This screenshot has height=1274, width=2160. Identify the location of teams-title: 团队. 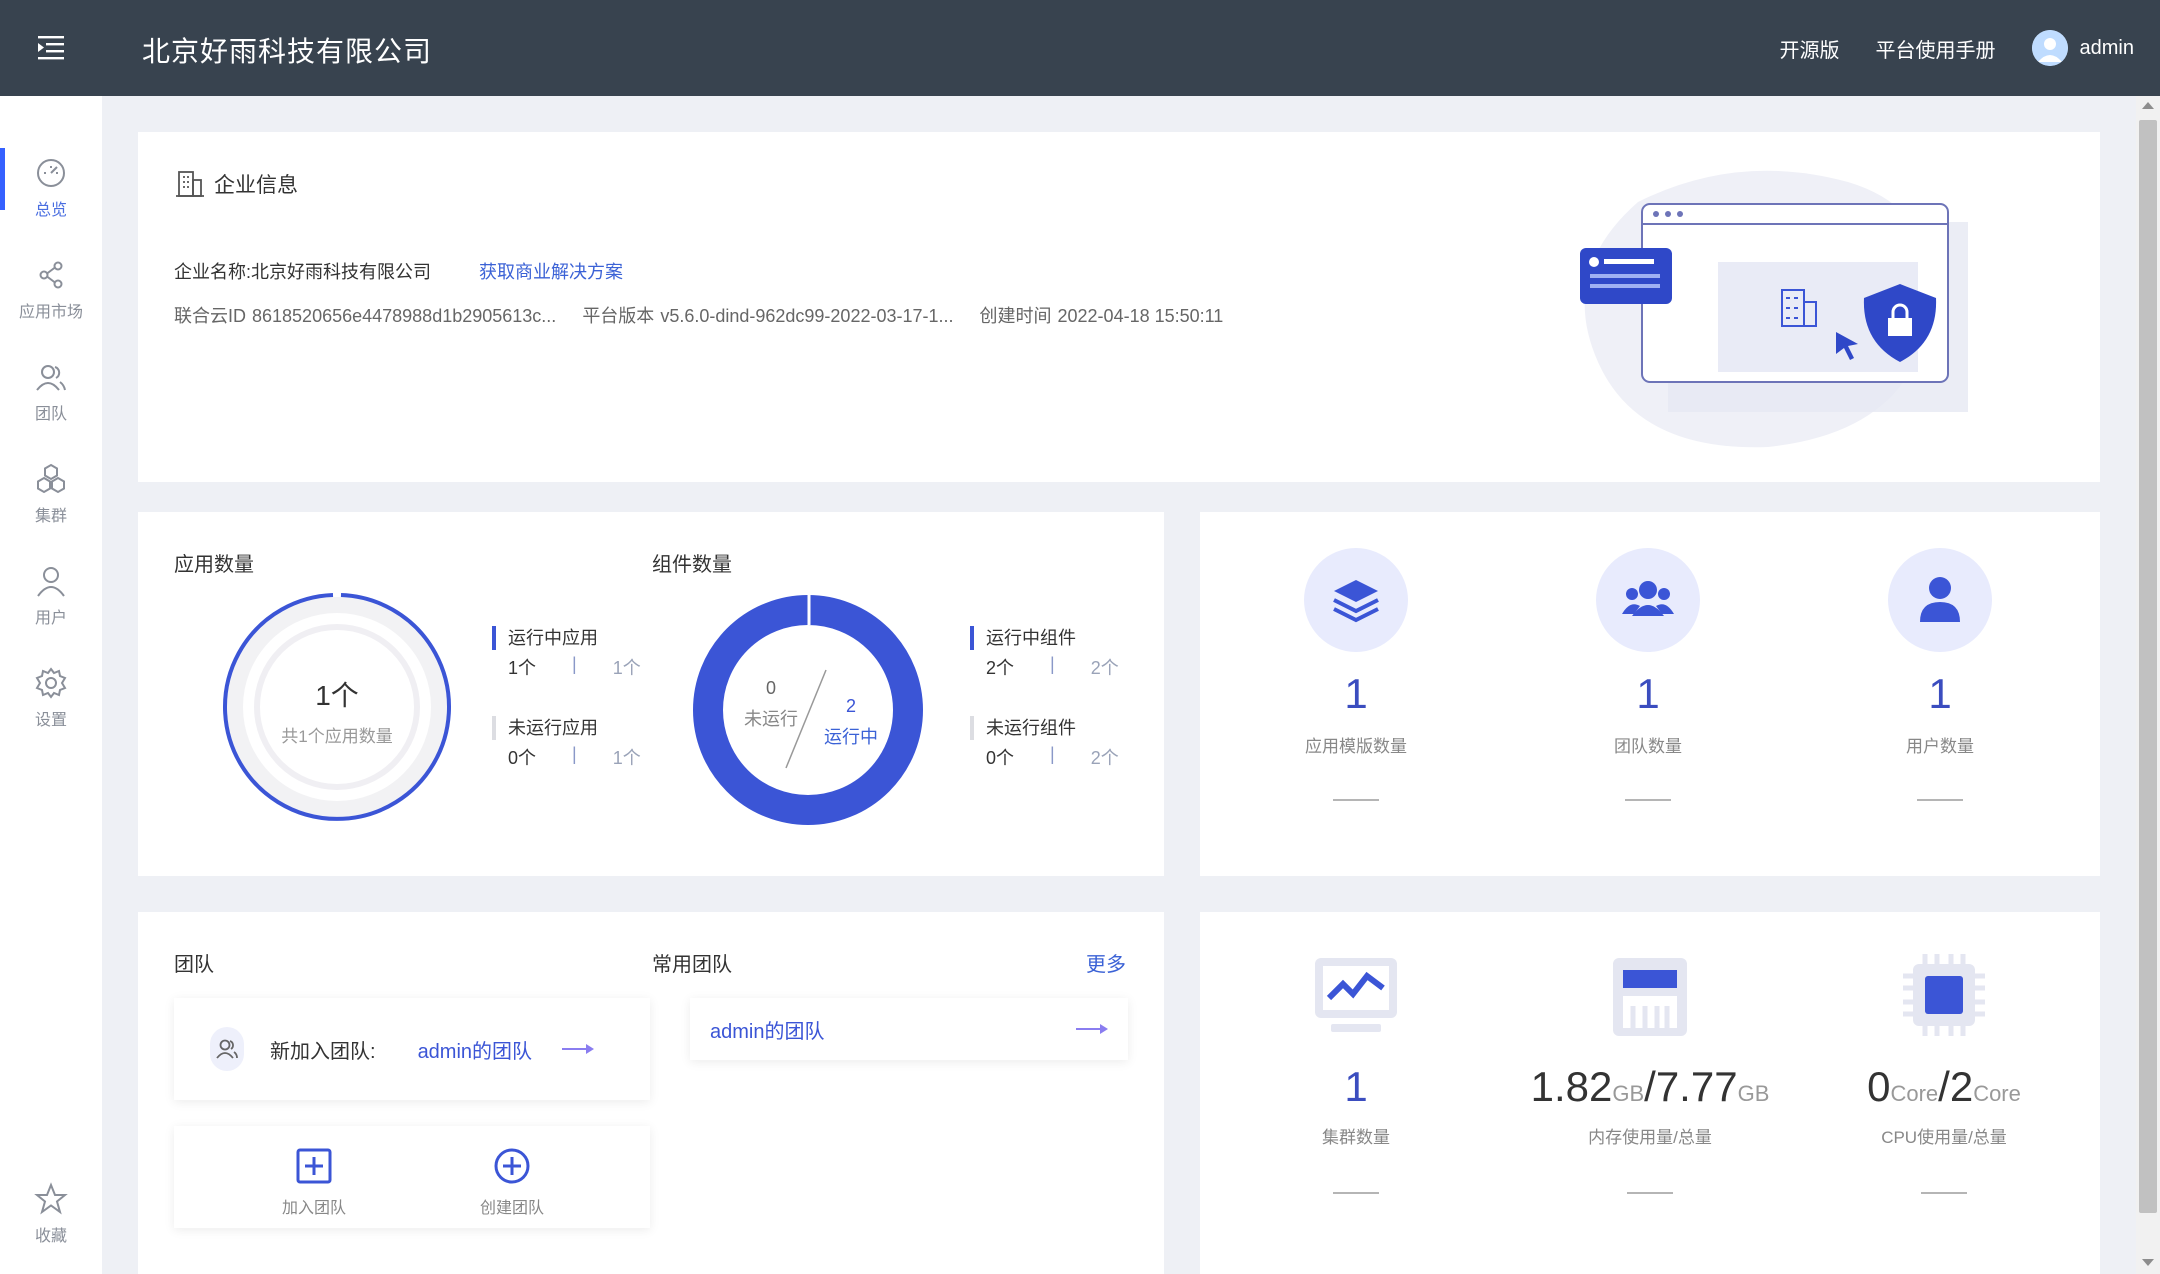
(194, 965).